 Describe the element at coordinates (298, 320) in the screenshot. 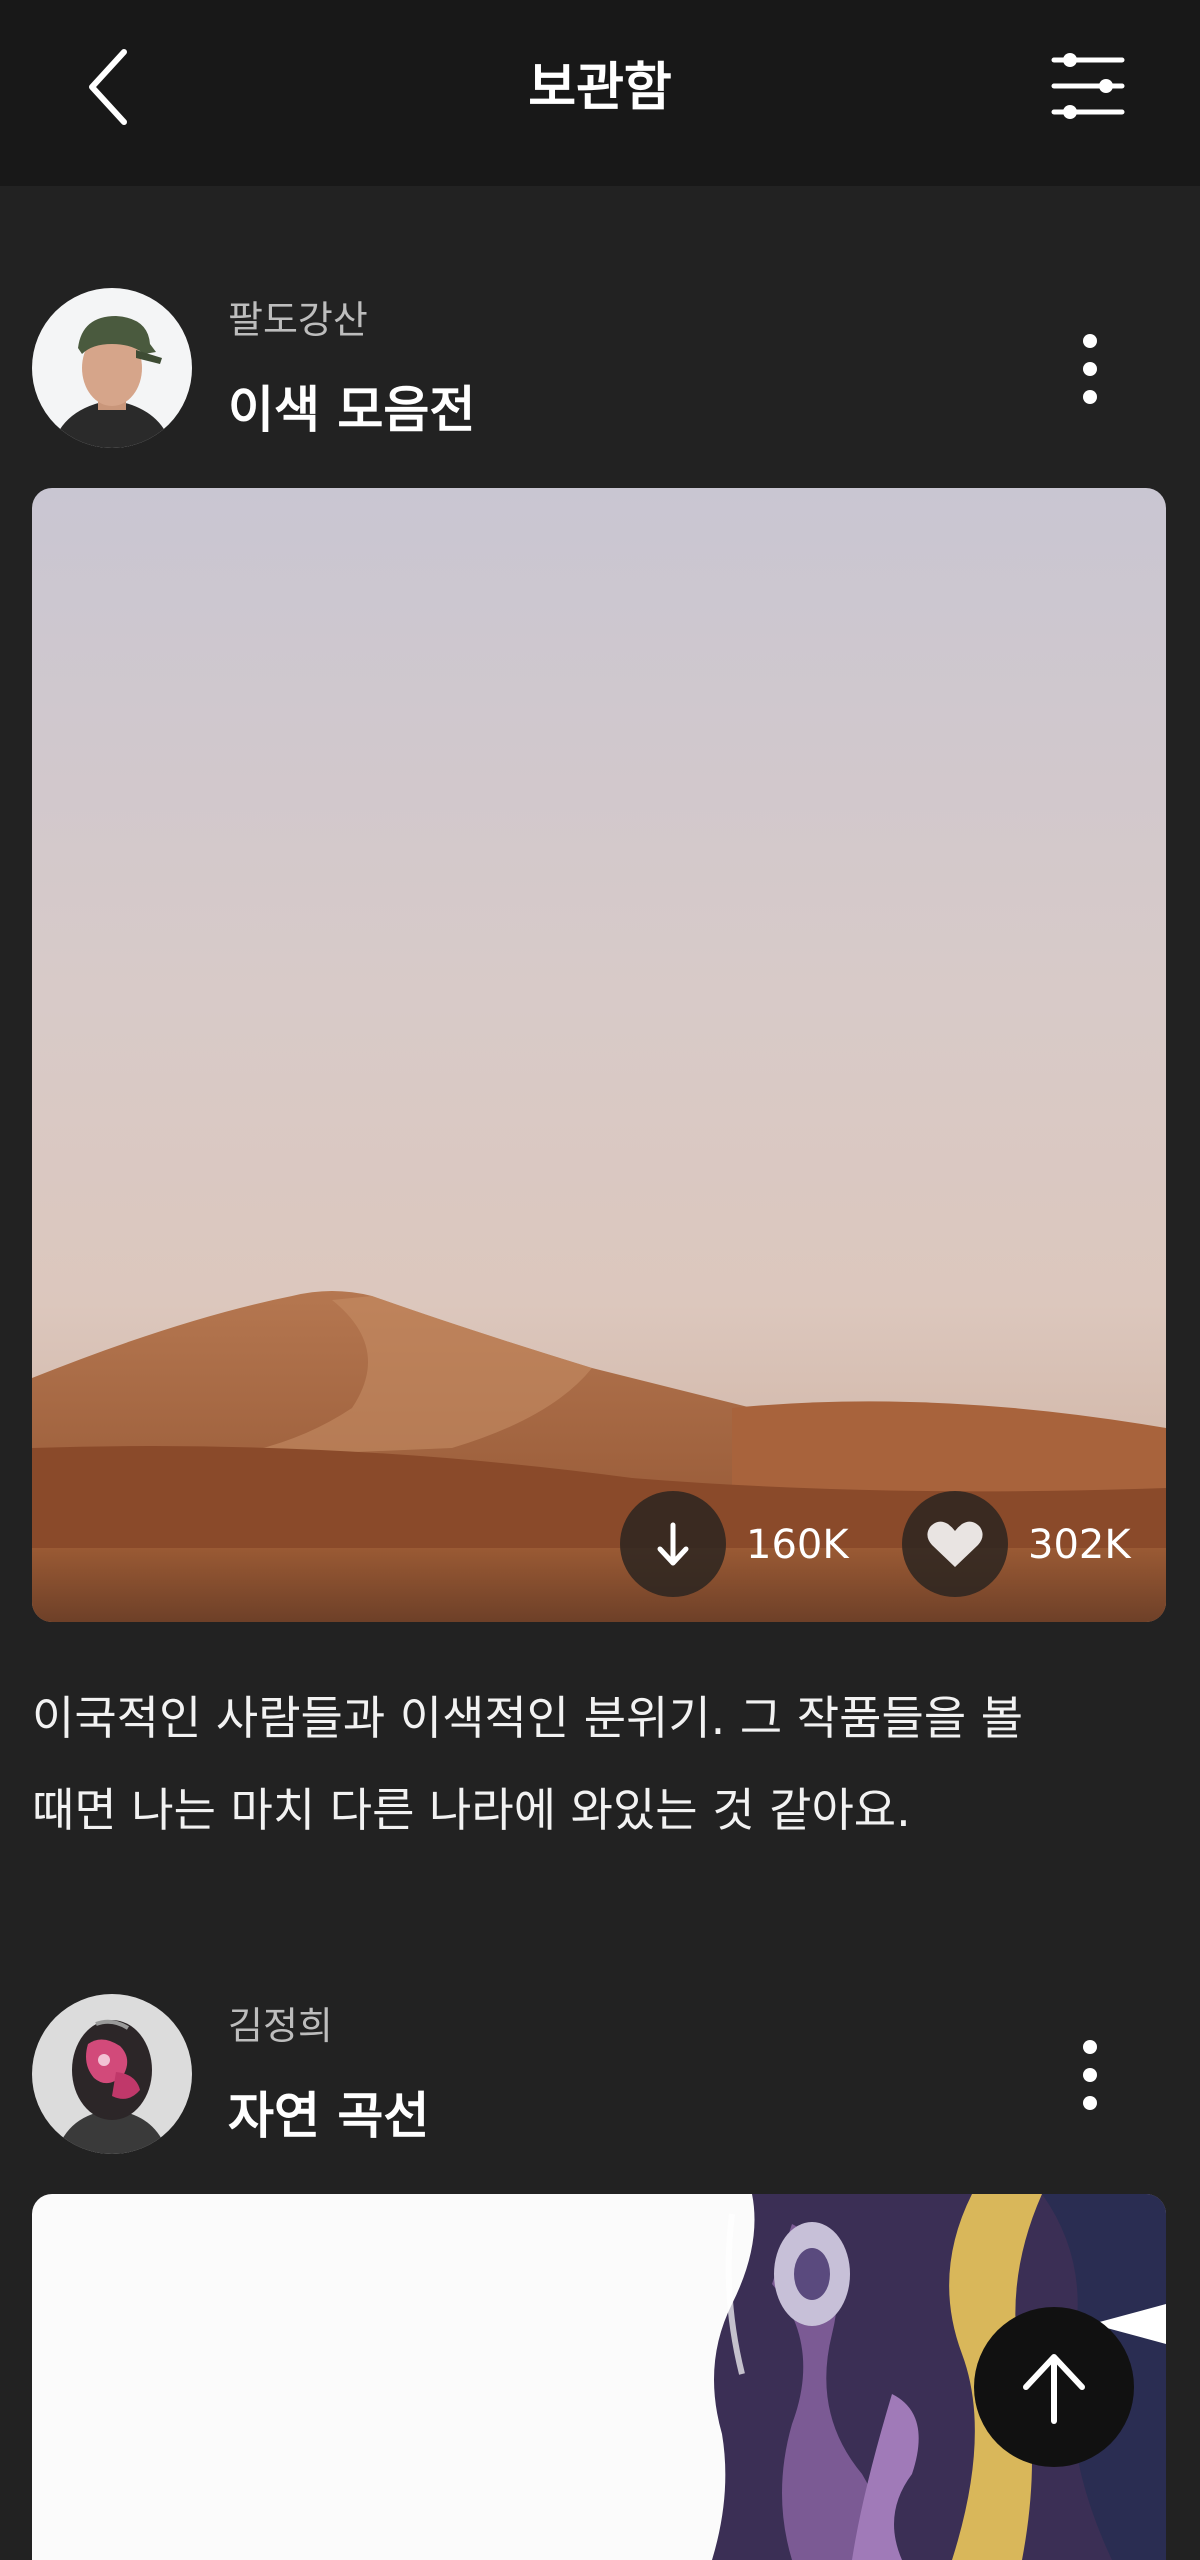

I see `author-name: 팔도강산` at that location.